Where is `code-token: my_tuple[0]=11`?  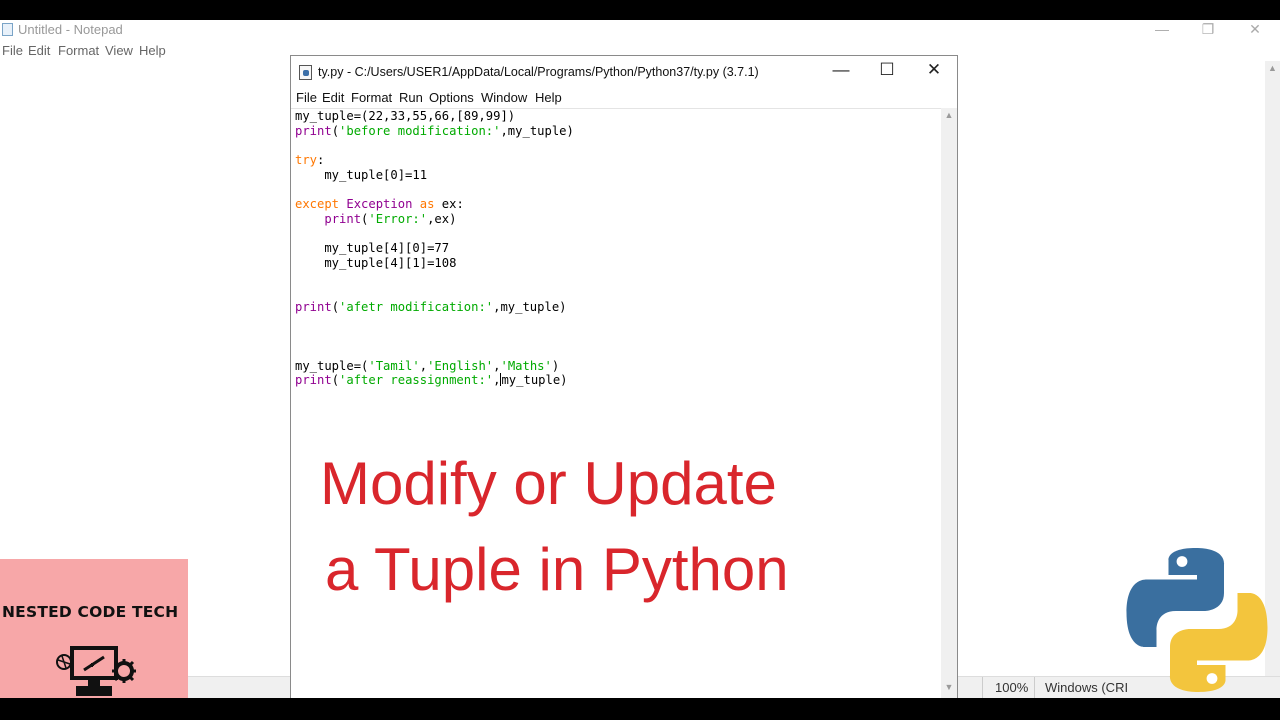
code-token: my_tuple[0]=11 is located at coordinates (361, 174).